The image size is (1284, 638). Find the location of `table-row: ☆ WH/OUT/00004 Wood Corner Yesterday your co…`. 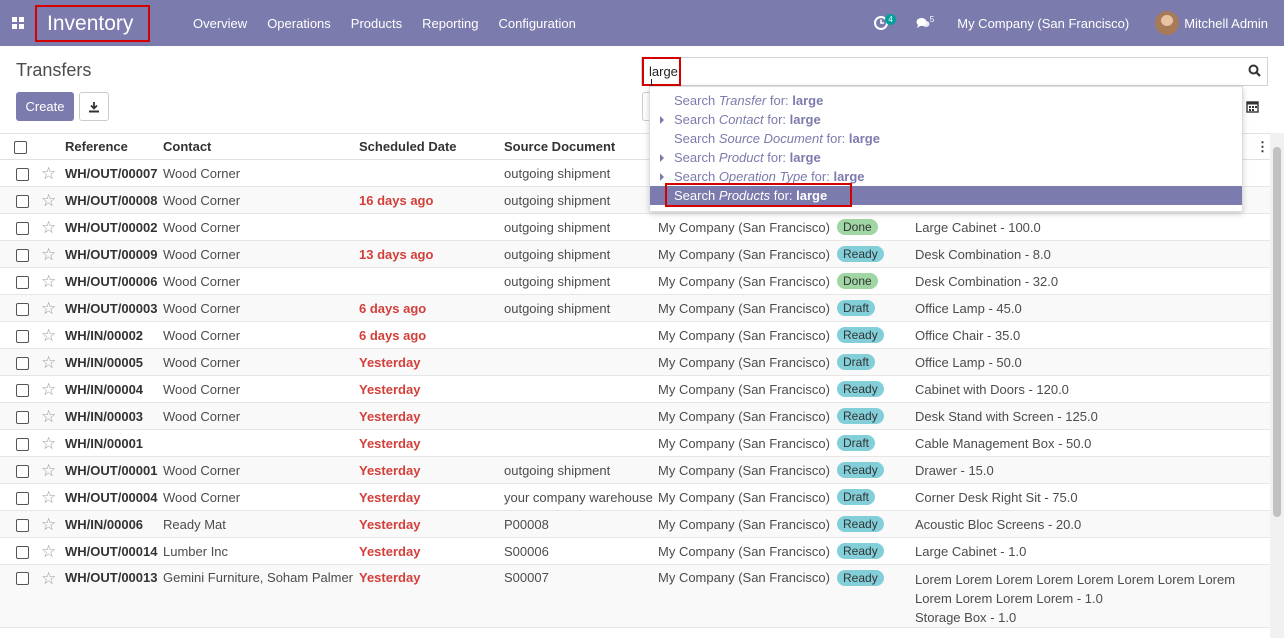

table-row: ☆ WH/OUT/00004 Wood Corner Yesterday your co… is located at coordinates (635, 497).